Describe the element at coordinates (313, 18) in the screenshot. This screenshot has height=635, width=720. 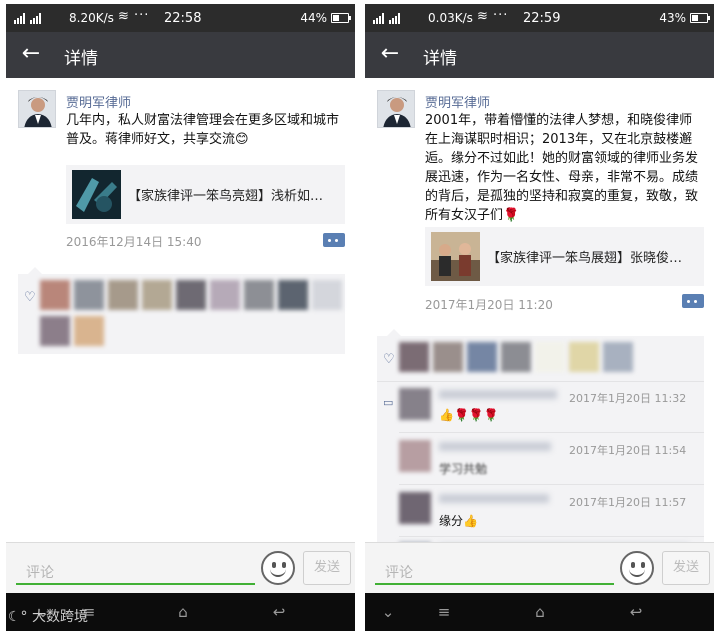
I see `battery-percent: 44%` at that location.